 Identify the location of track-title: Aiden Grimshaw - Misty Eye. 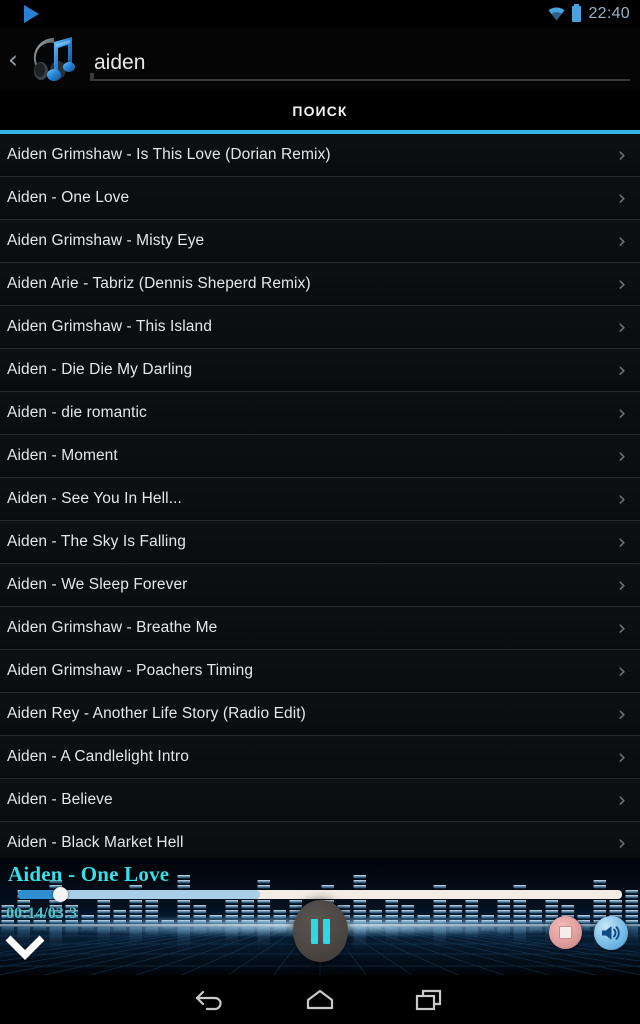
(106, 240).